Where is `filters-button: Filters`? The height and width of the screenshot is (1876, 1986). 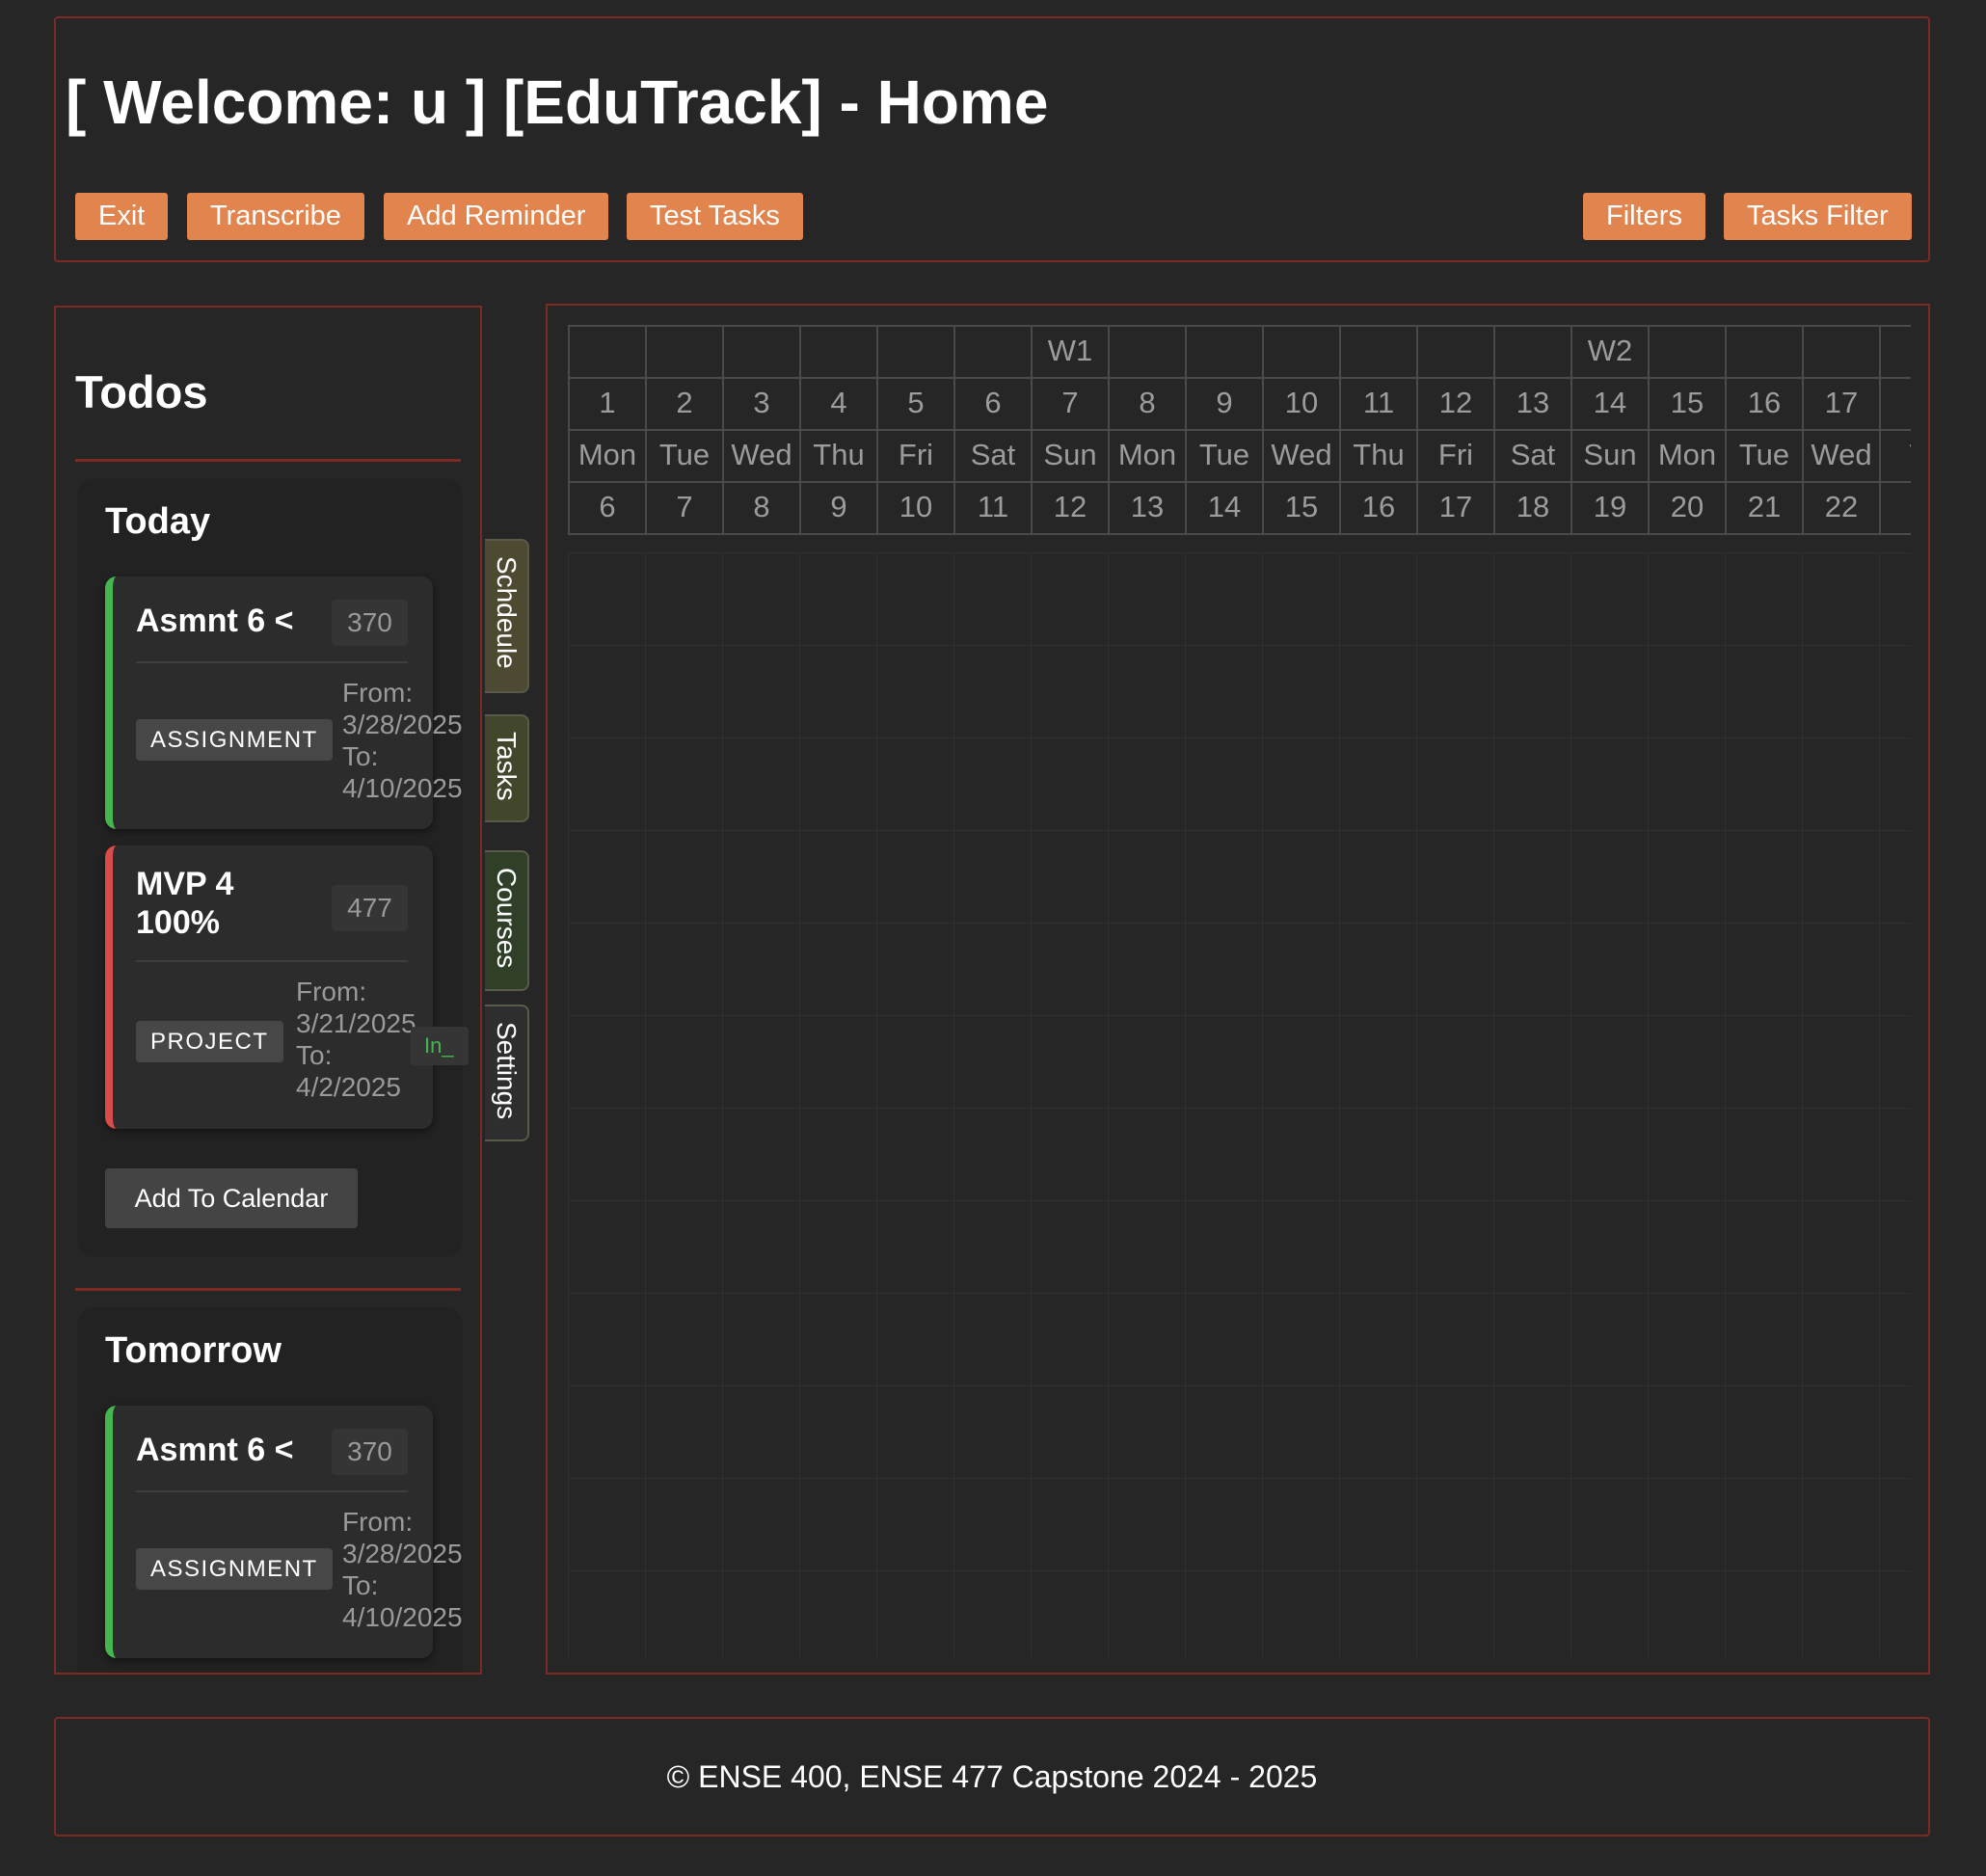 filters-button: Filters is located at coordinates (1644, 216).